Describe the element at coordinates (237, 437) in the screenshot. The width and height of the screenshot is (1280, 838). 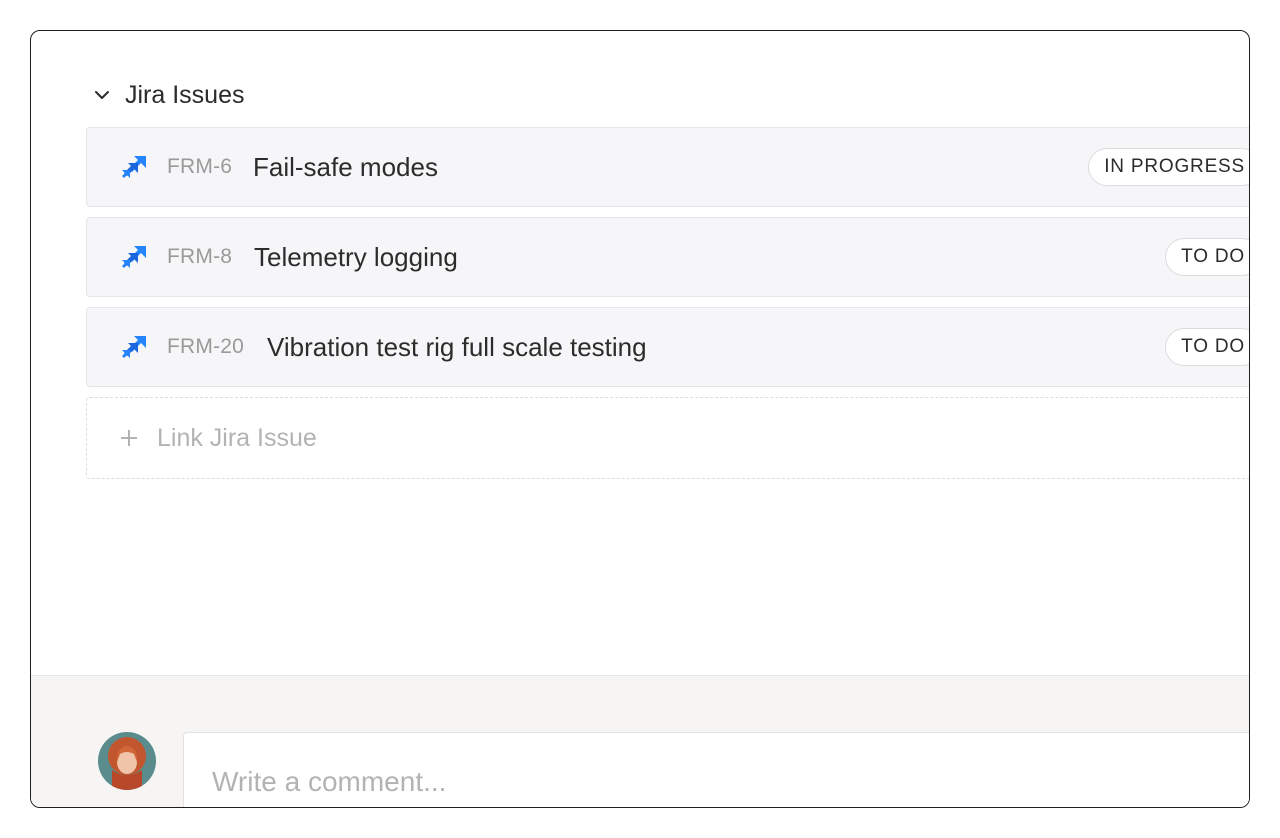
I see `link-jira-issue-label: Link Jira Issue` at that location.